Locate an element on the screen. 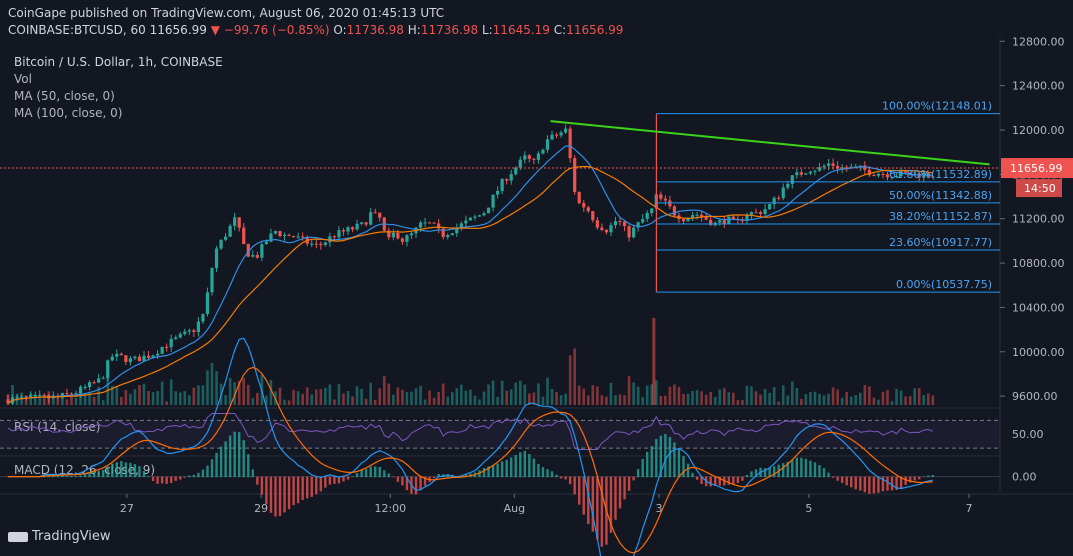 The height and width of the screenshot is (556, 1073). legend-vol: Vol is located at coordinates (23, 79).